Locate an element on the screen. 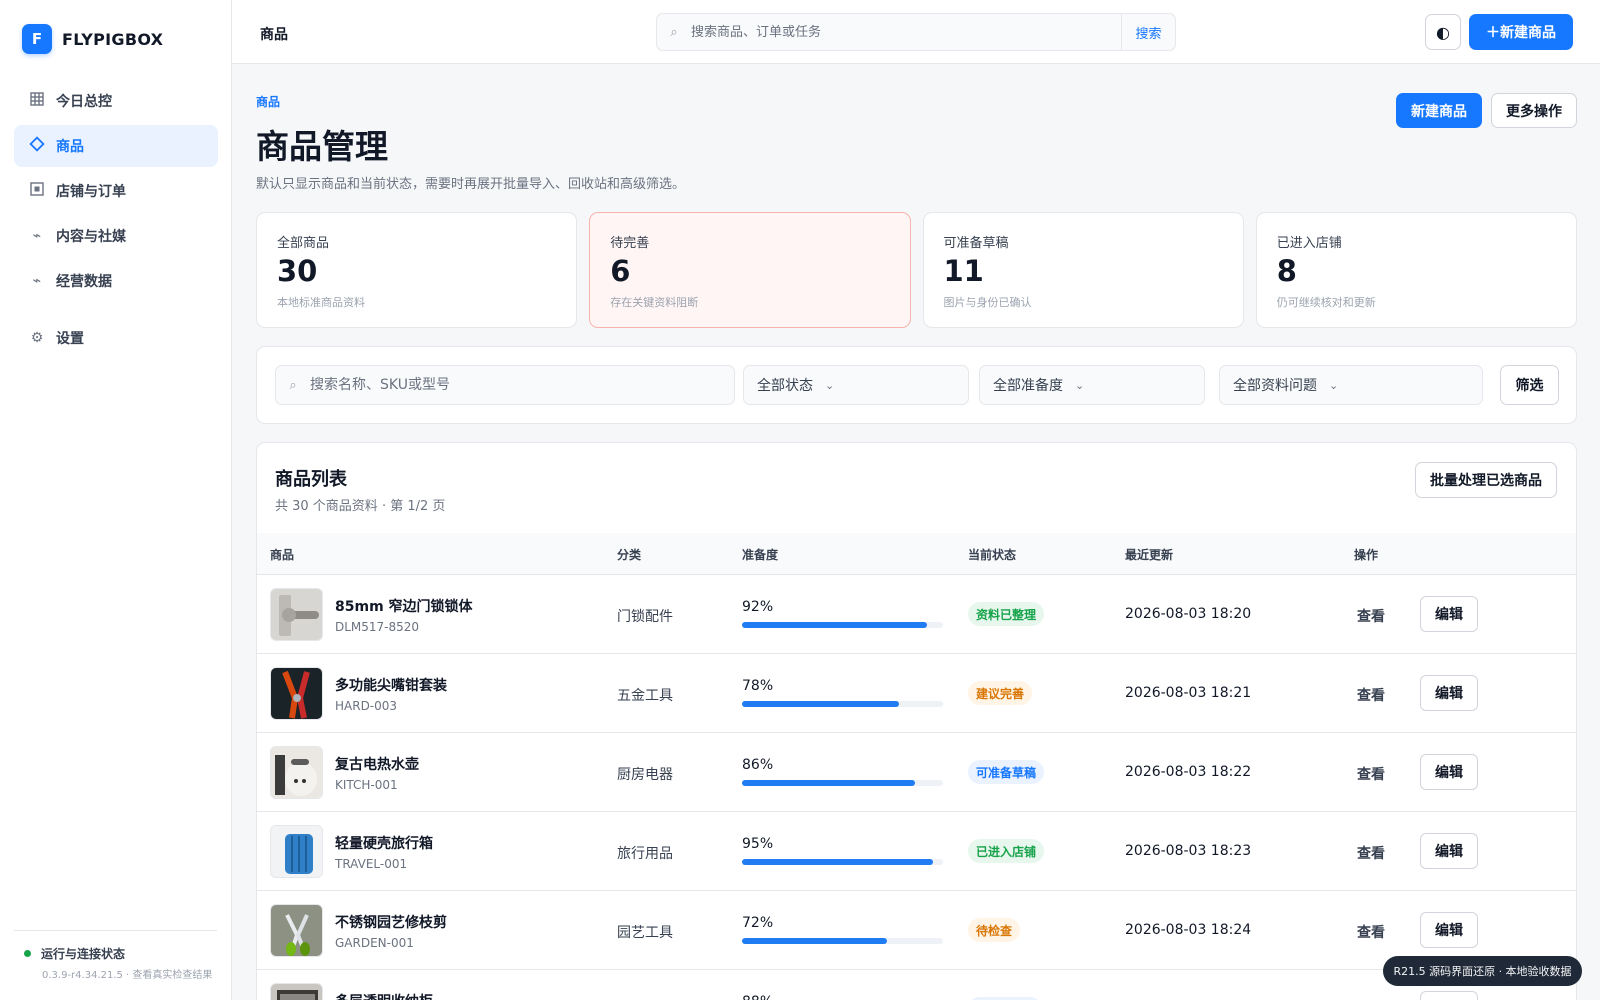 The height and width of the screenshot is (1000, 1600). global-search: ⌕ 搜索 is located at coordinates (916, 32).